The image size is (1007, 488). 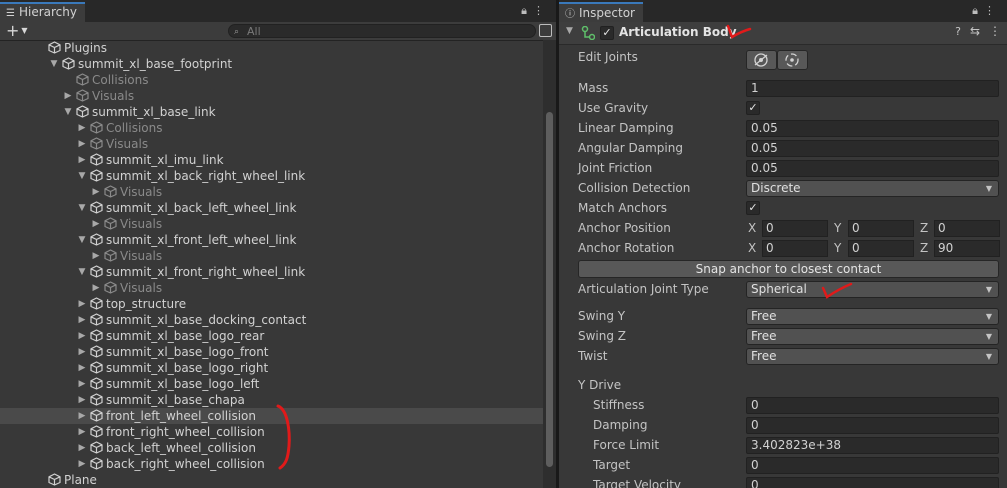 I want to click on stiffness-field: 0, so click(x=872, y=405).